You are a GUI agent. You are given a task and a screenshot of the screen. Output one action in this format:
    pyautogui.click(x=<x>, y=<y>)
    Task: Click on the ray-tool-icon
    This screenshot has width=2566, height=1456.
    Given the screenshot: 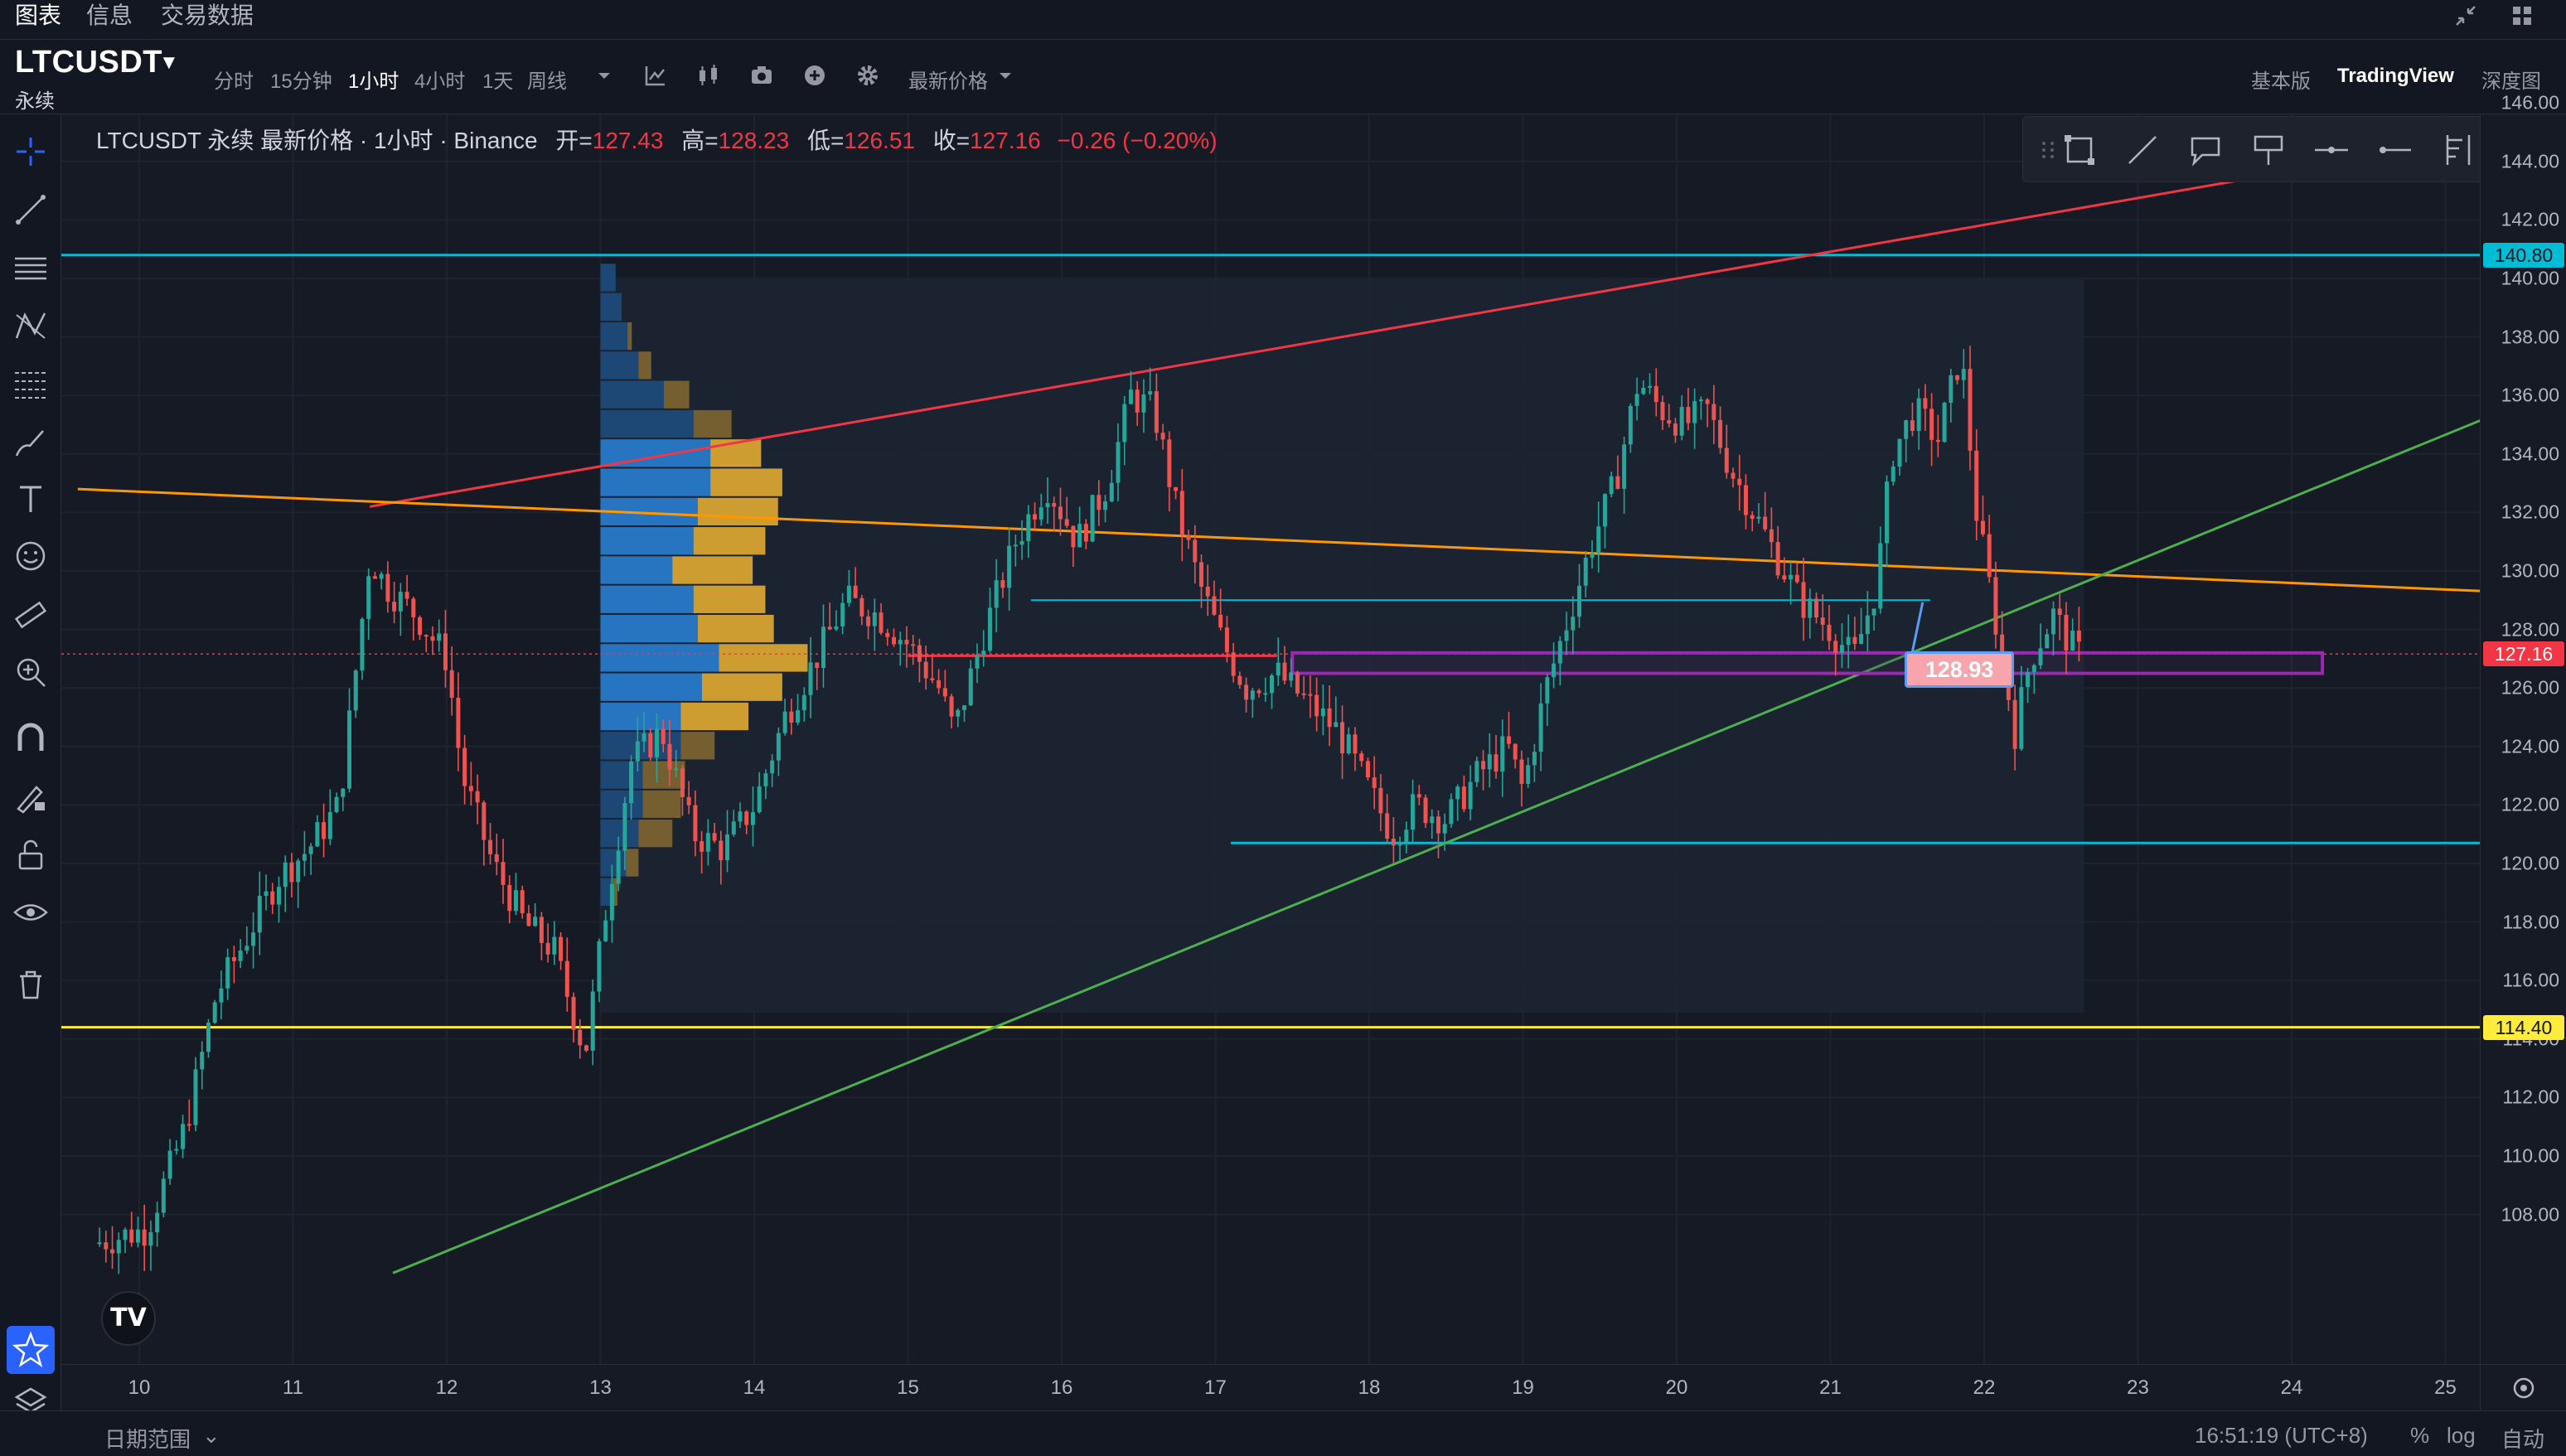 What is the action you would take?
    pyautogui.click(x=2394, y=150)
    